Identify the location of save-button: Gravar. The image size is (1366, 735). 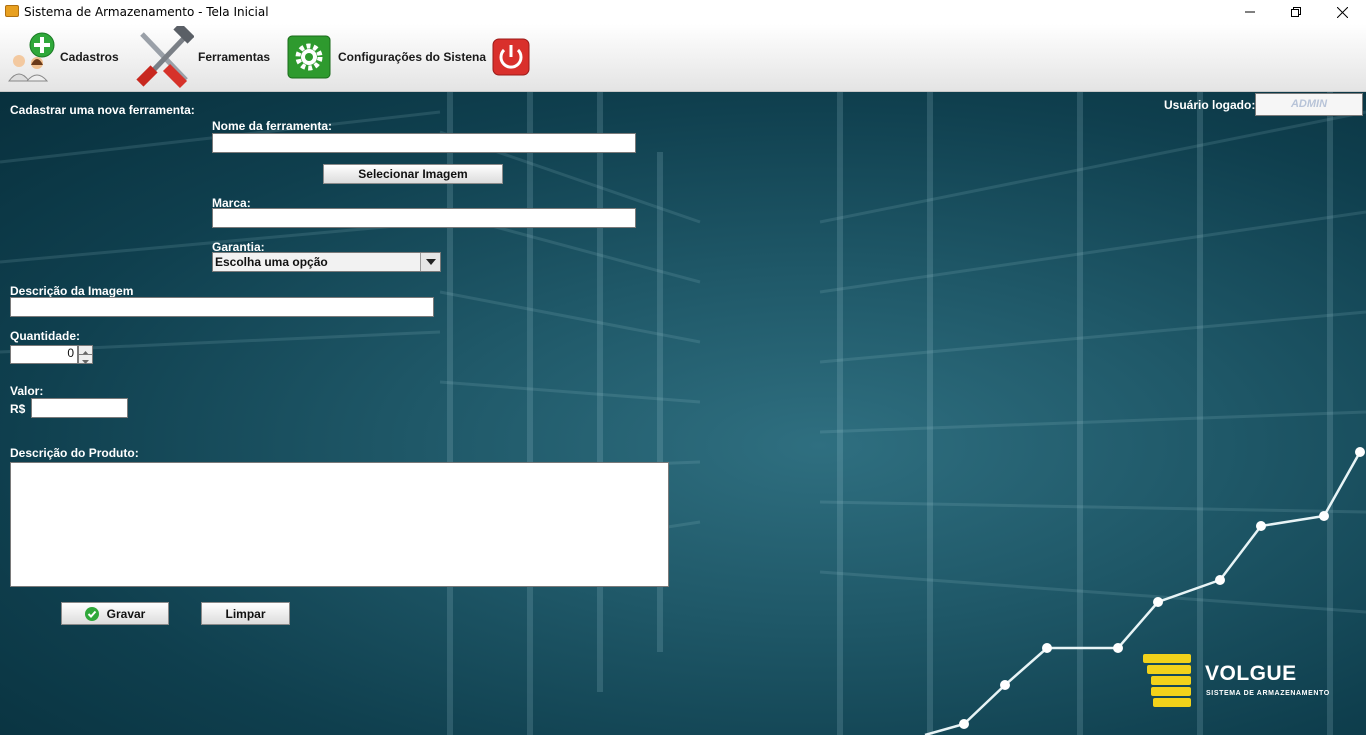
(115, 613).